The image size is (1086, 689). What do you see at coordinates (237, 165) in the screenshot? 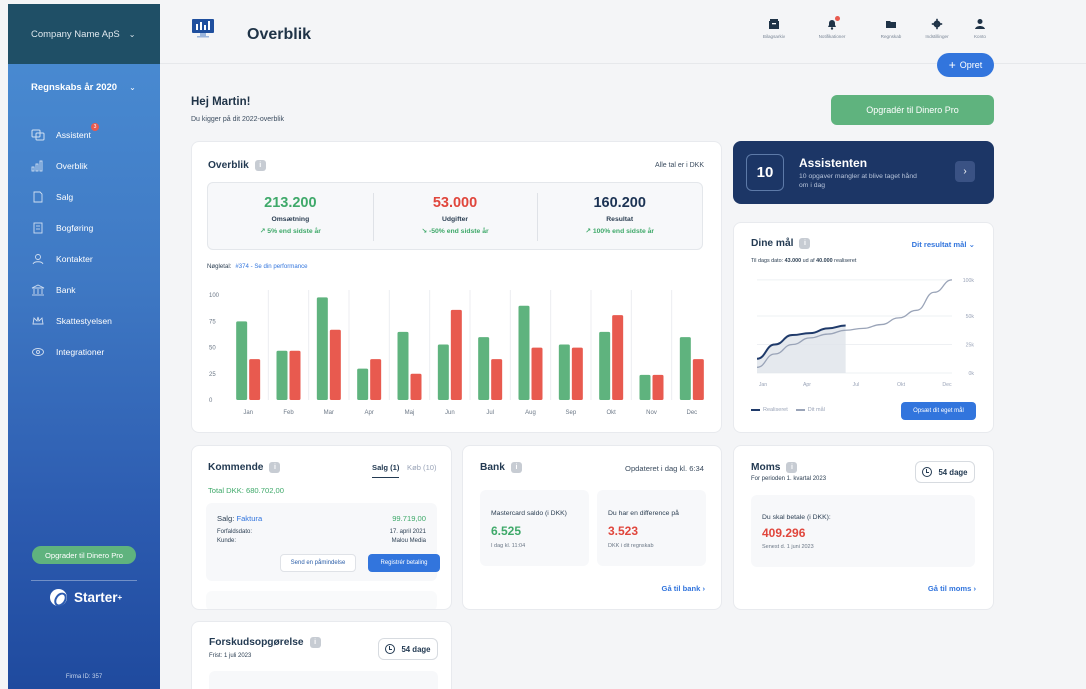
I see `overview-title: Overblik i` at bounding box center [237, 165].